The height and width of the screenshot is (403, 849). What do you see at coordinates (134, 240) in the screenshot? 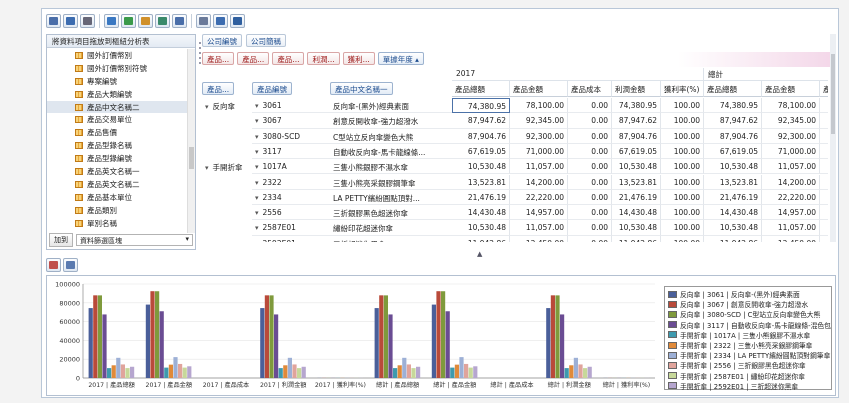
I see `target-area-select: 資料篩選區塊` at bounding box center [134, 240].